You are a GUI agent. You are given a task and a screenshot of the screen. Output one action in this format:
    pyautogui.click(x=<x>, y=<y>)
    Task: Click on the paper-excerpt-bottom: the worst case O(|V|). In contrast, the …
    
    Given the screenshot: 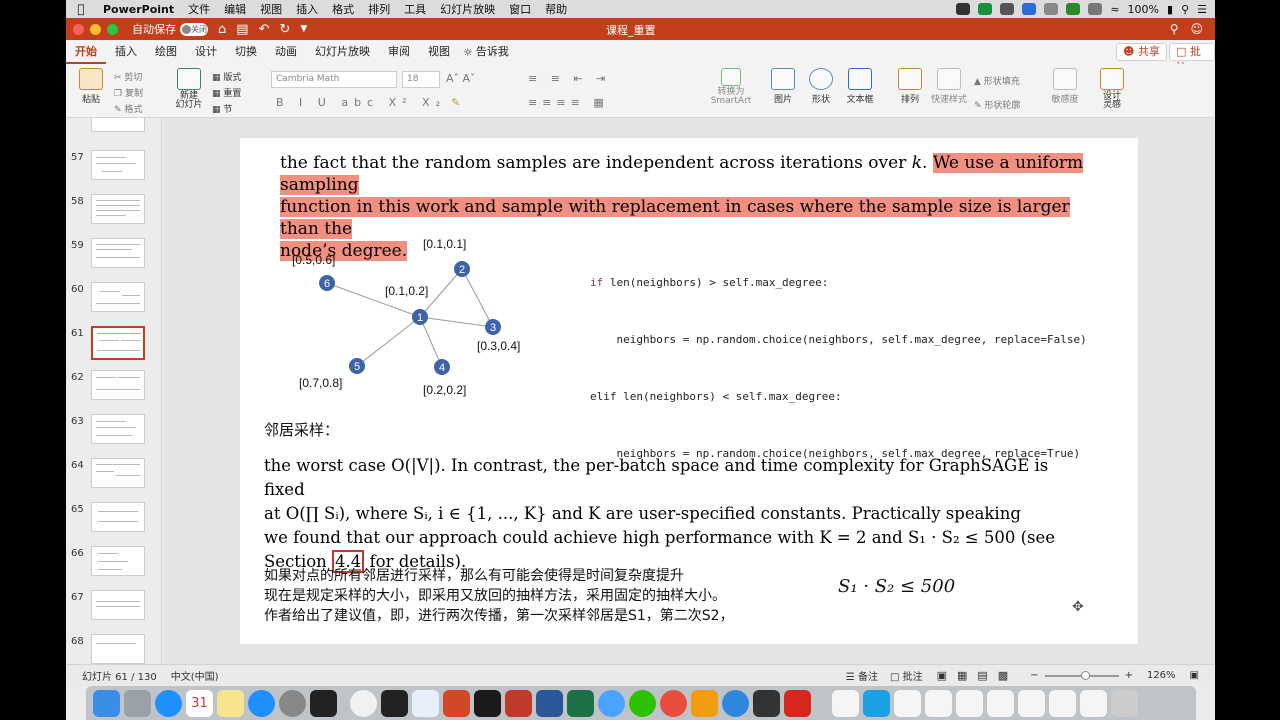 What is the action you would take?
    pyautogui.click(x=674, y=514)
    